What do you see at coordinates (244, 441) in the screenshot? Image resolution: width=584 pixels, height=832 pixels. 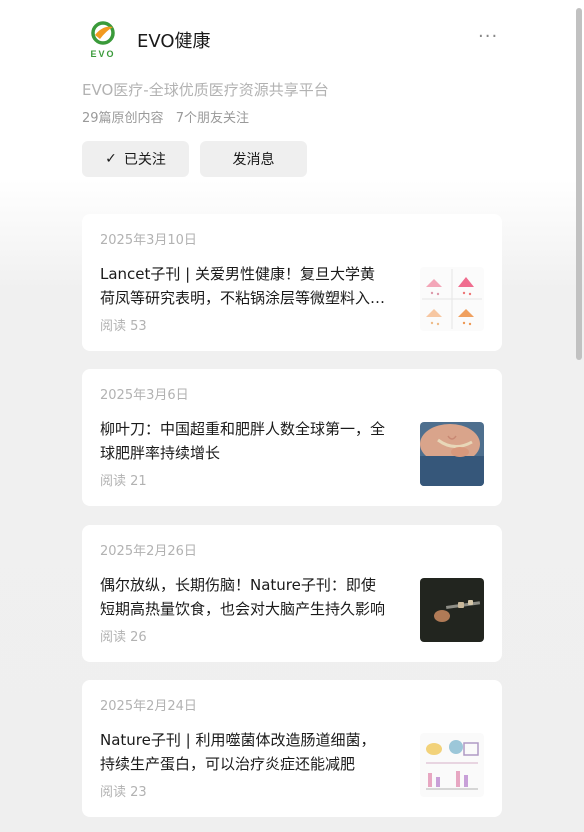 I see `article-title: 柳叶刀：中国超重和肥胖人数全球第一，全球肥胖率持续增长` at bounding box center [244, 441].